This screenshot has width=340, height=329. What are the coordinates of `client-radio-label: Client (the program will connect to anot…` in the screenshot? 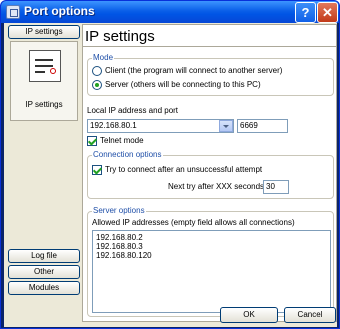 It's located at (193, 70).